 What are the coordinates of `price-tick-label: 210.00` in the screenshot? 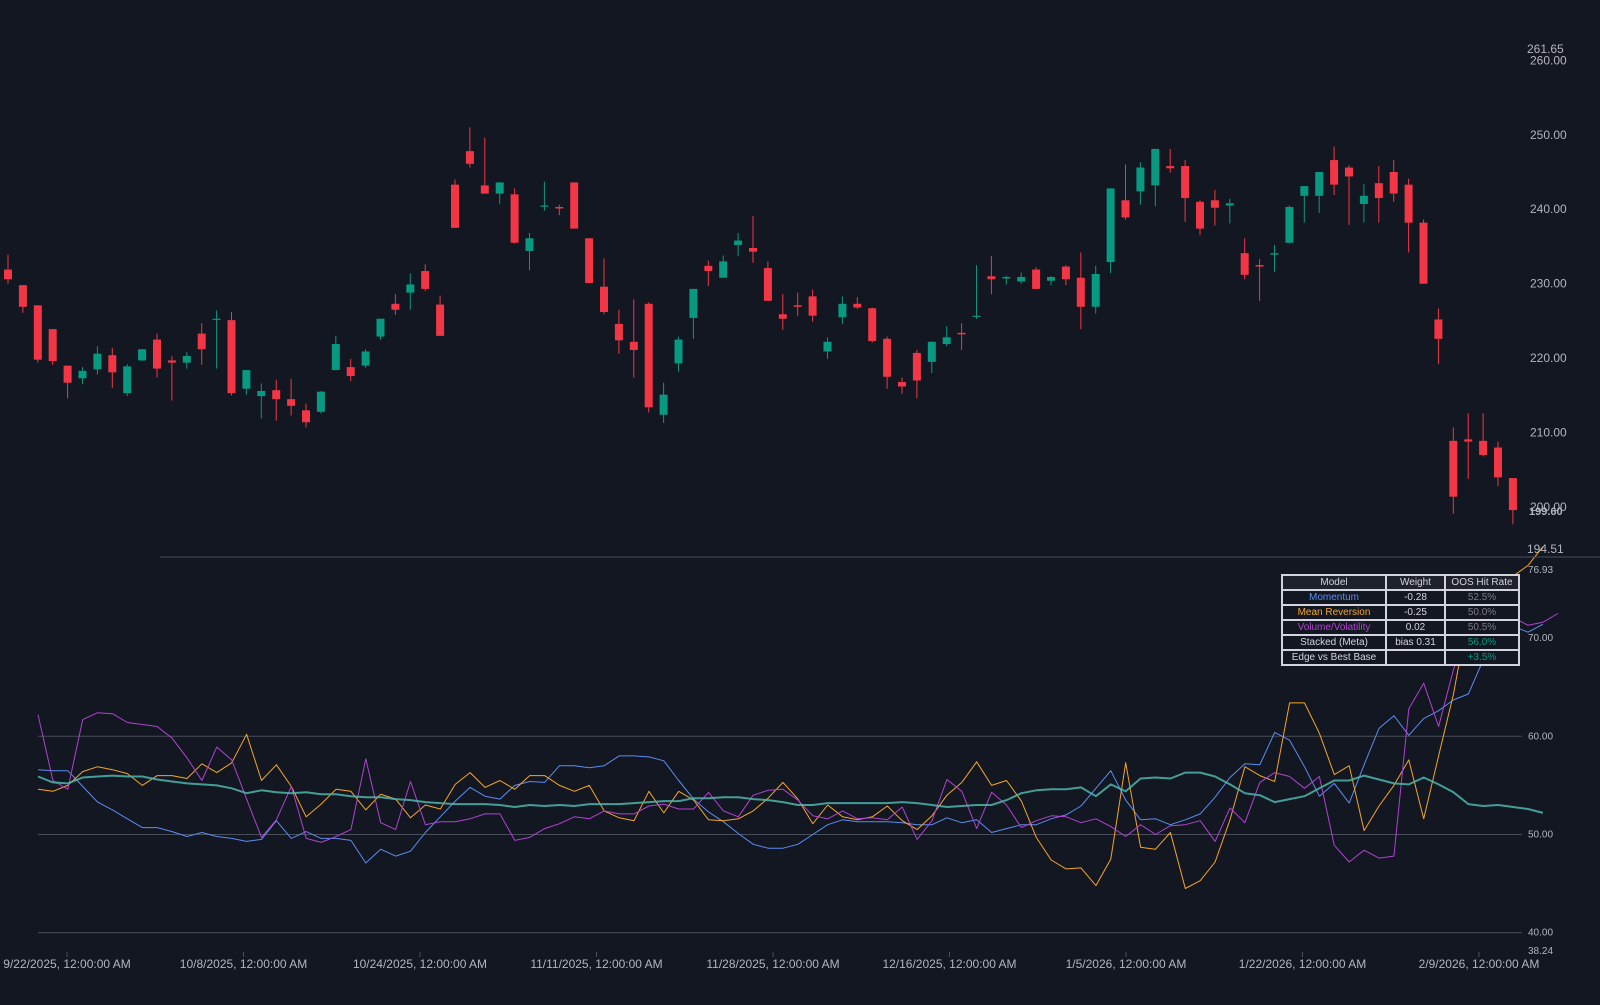 It's located at (1548, 433).